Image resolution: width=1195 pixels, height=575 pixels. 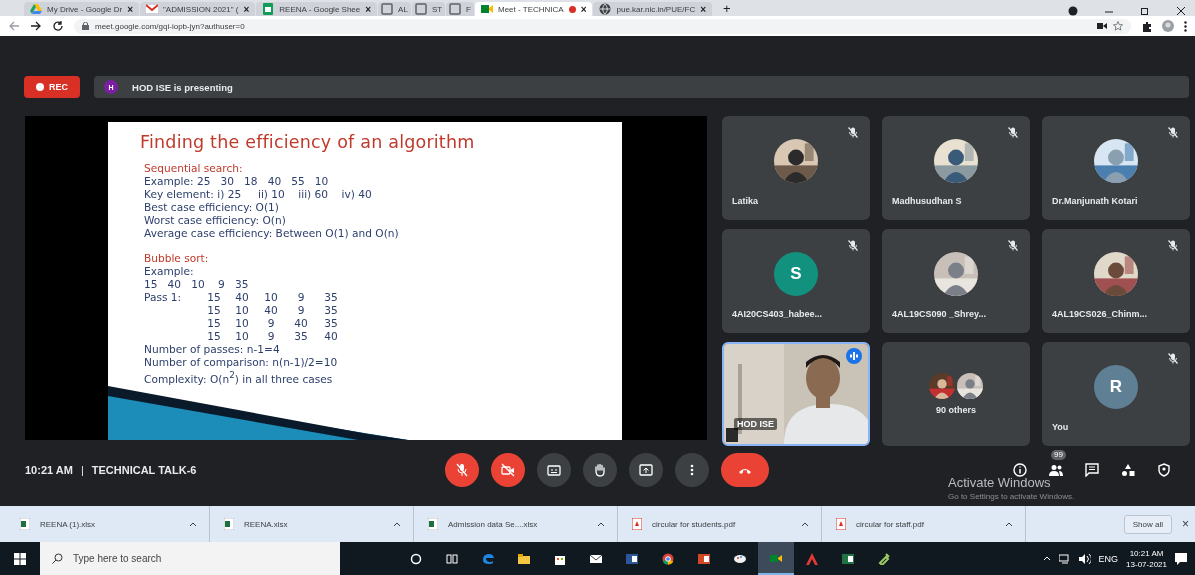 I want to click on document-app-icon, so click(x=632, y=558).